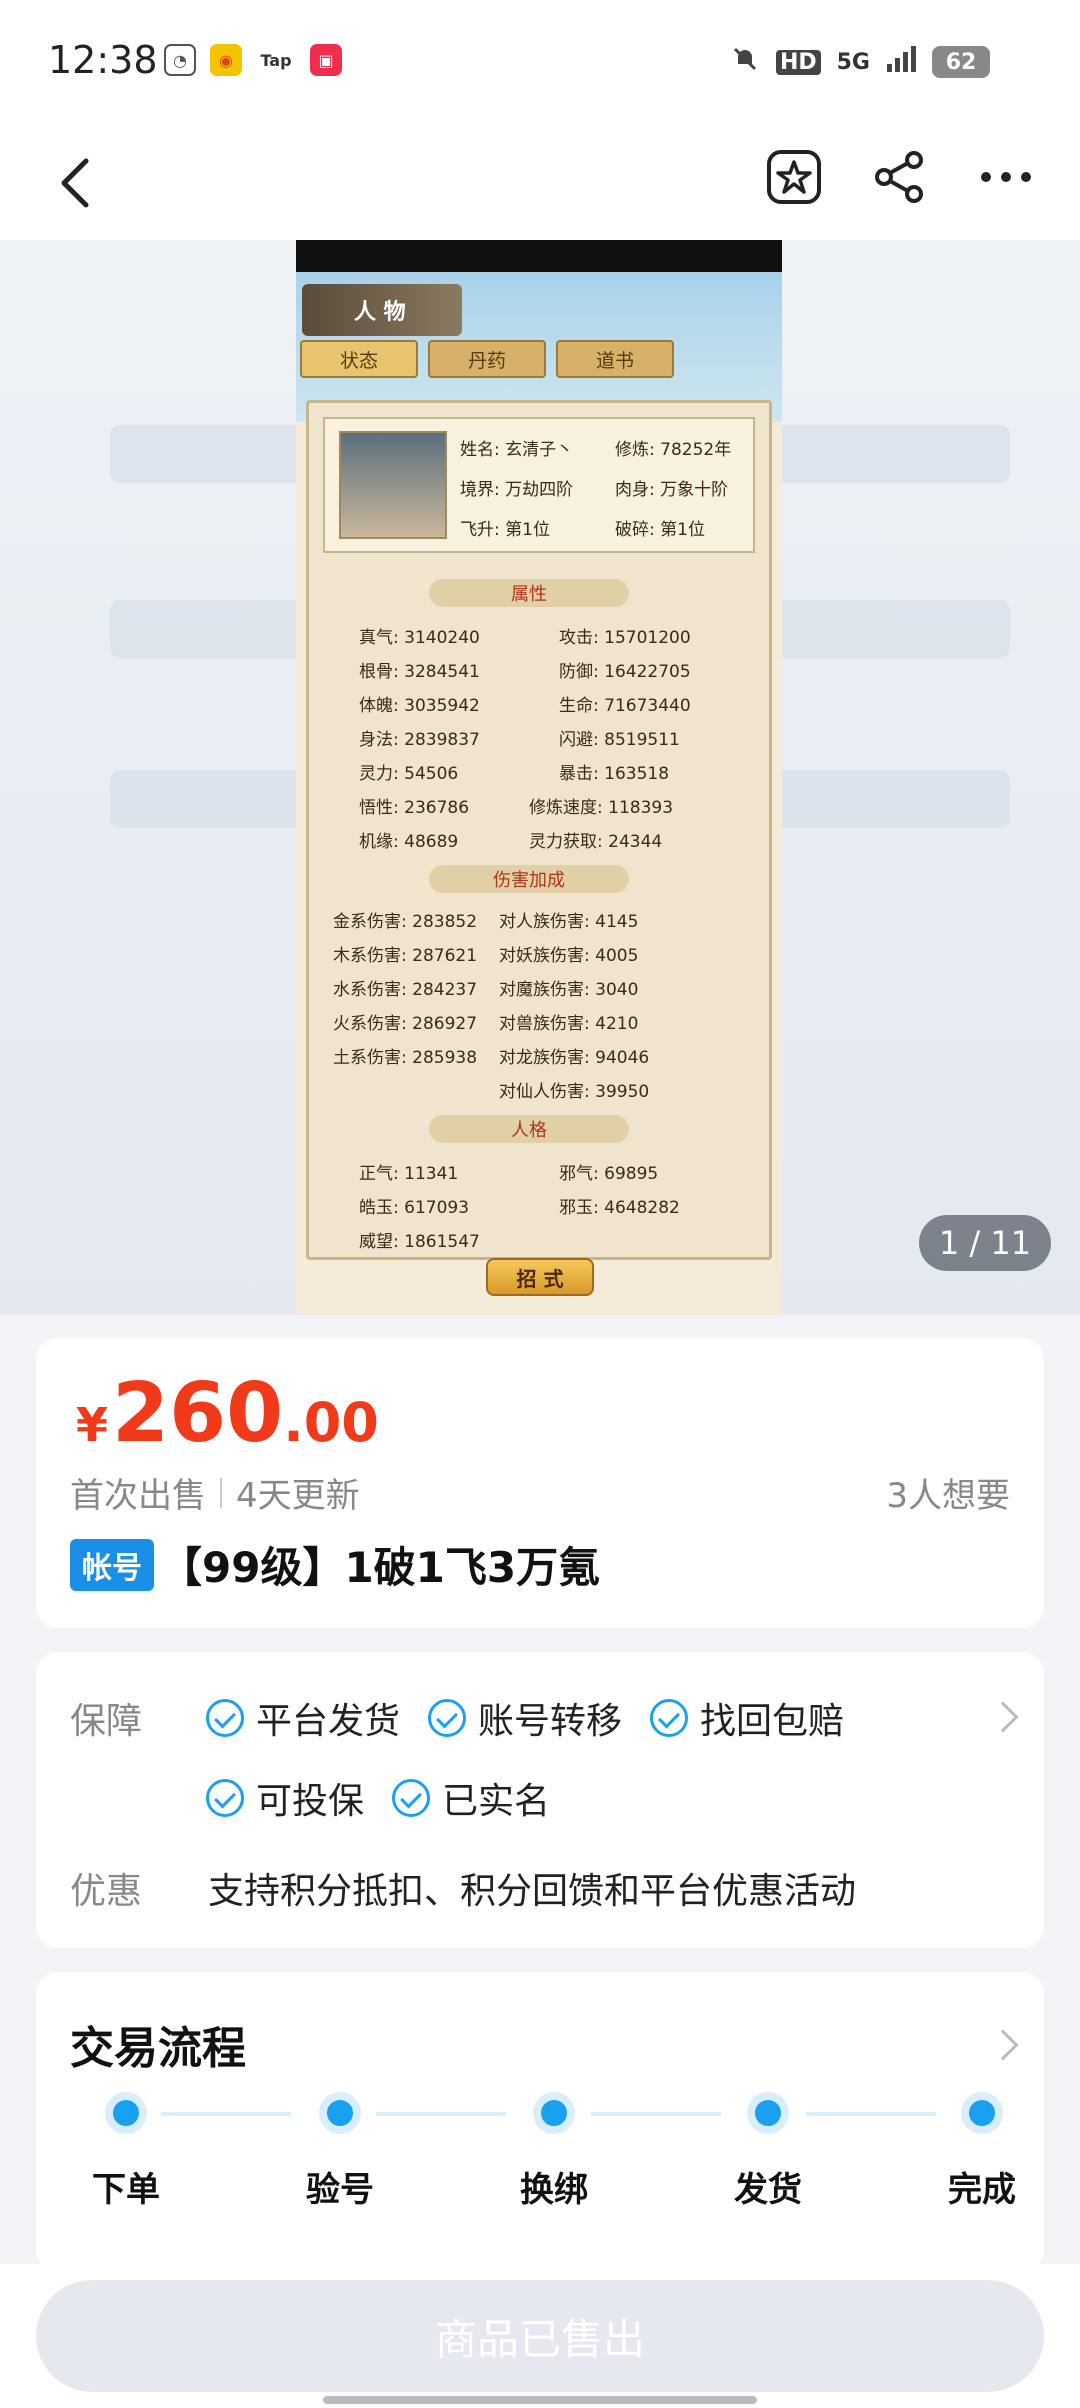  Describe the element at coordinates (540, 62) in the screenshot. I see `status-bar: 12:38 ◔ ◉ Tap ▣ HD 5G 62` at that location.